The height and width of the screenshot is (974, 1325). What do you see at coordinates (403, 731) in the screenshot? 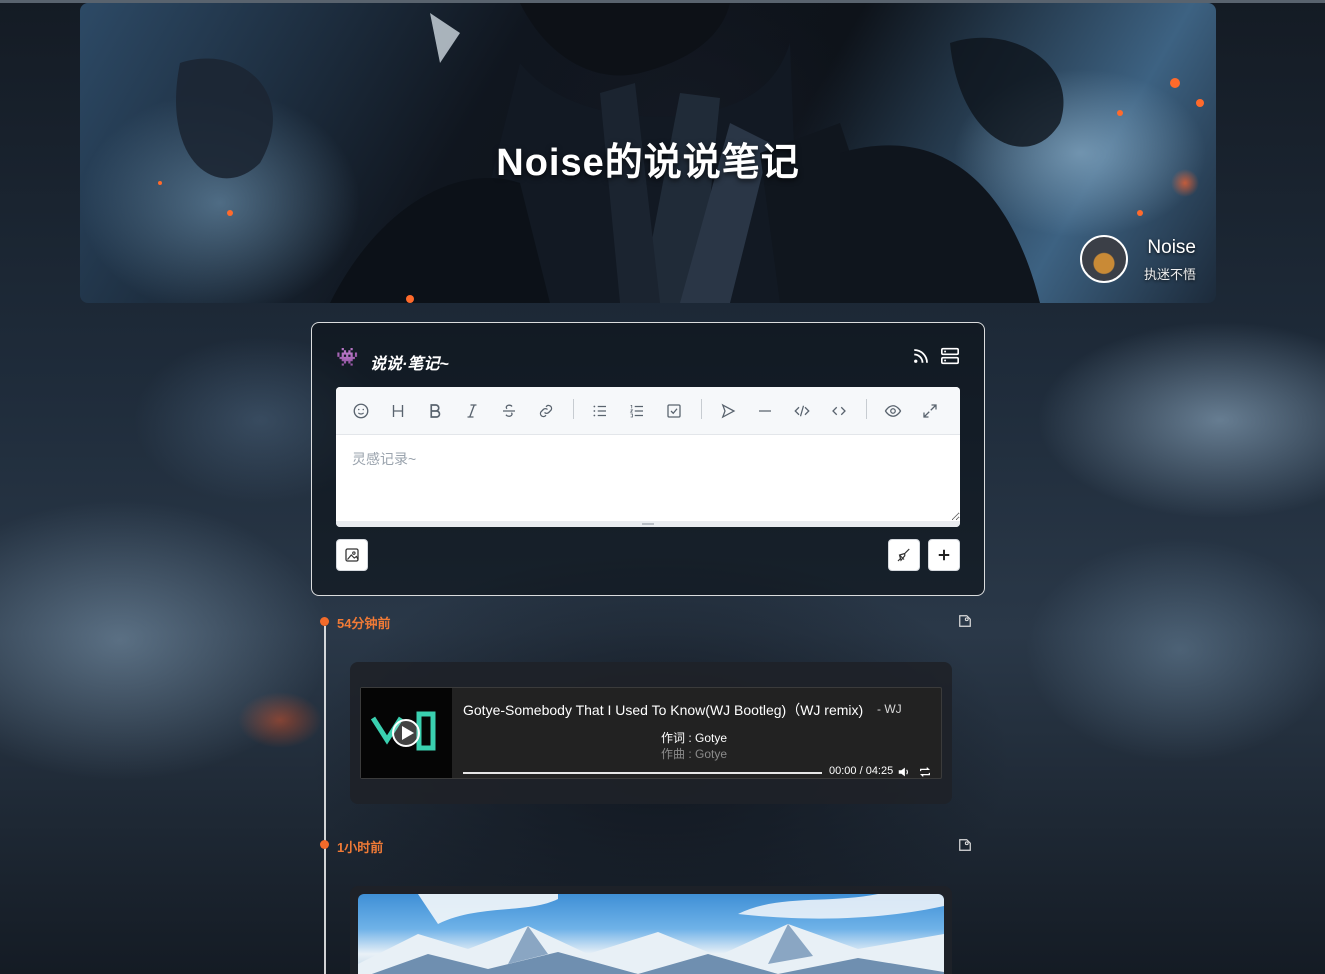
I see `music-logo-icon` at bounding box center [403, 731].